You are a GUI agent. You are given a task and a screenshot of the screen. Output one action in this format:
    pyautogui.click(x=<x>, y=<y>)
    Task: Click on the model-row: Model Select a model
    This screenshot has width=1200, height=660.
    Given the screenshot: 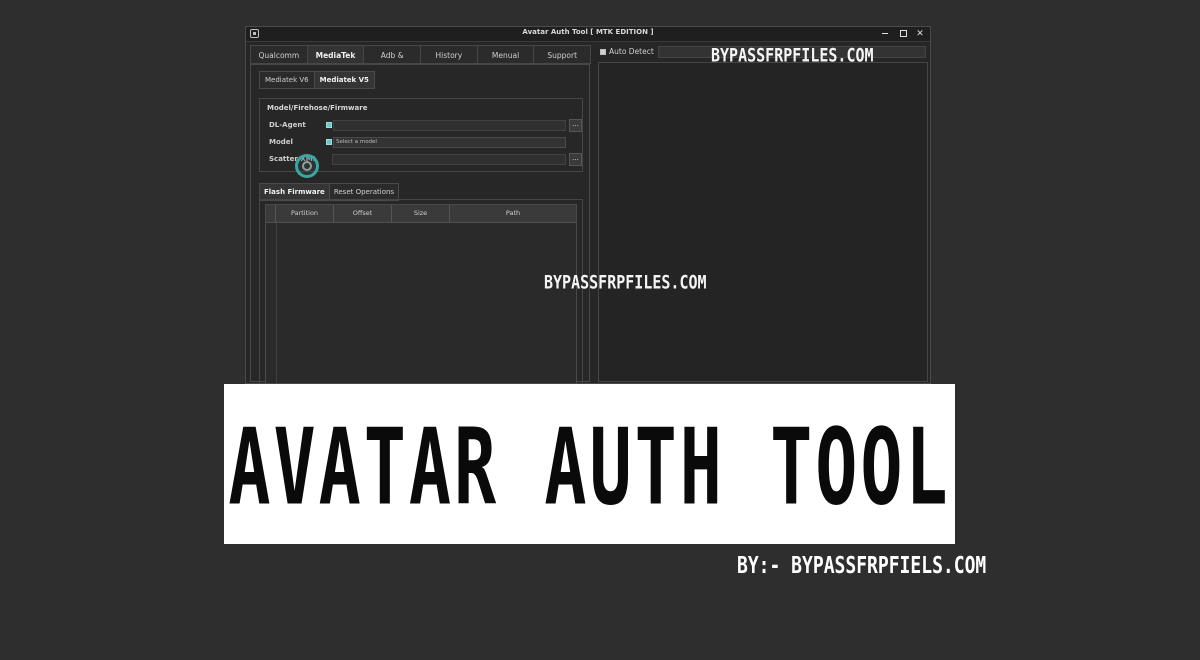 What is the action you would take?
    pyautogui.click(x=425, y=142)
    